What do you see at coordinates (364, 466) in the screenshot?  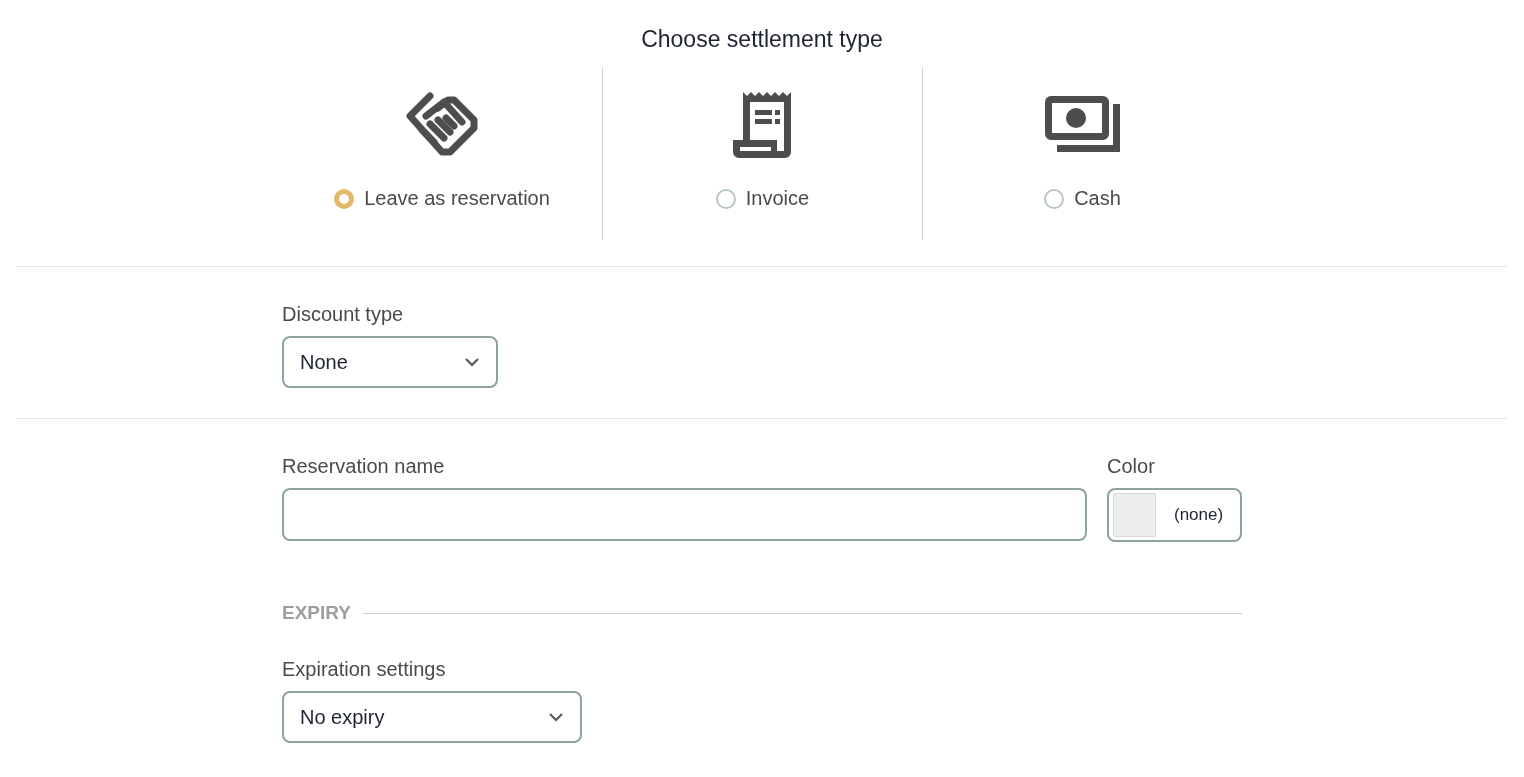 I see `field-label: Reservation name` at bounding box center [364, 466].